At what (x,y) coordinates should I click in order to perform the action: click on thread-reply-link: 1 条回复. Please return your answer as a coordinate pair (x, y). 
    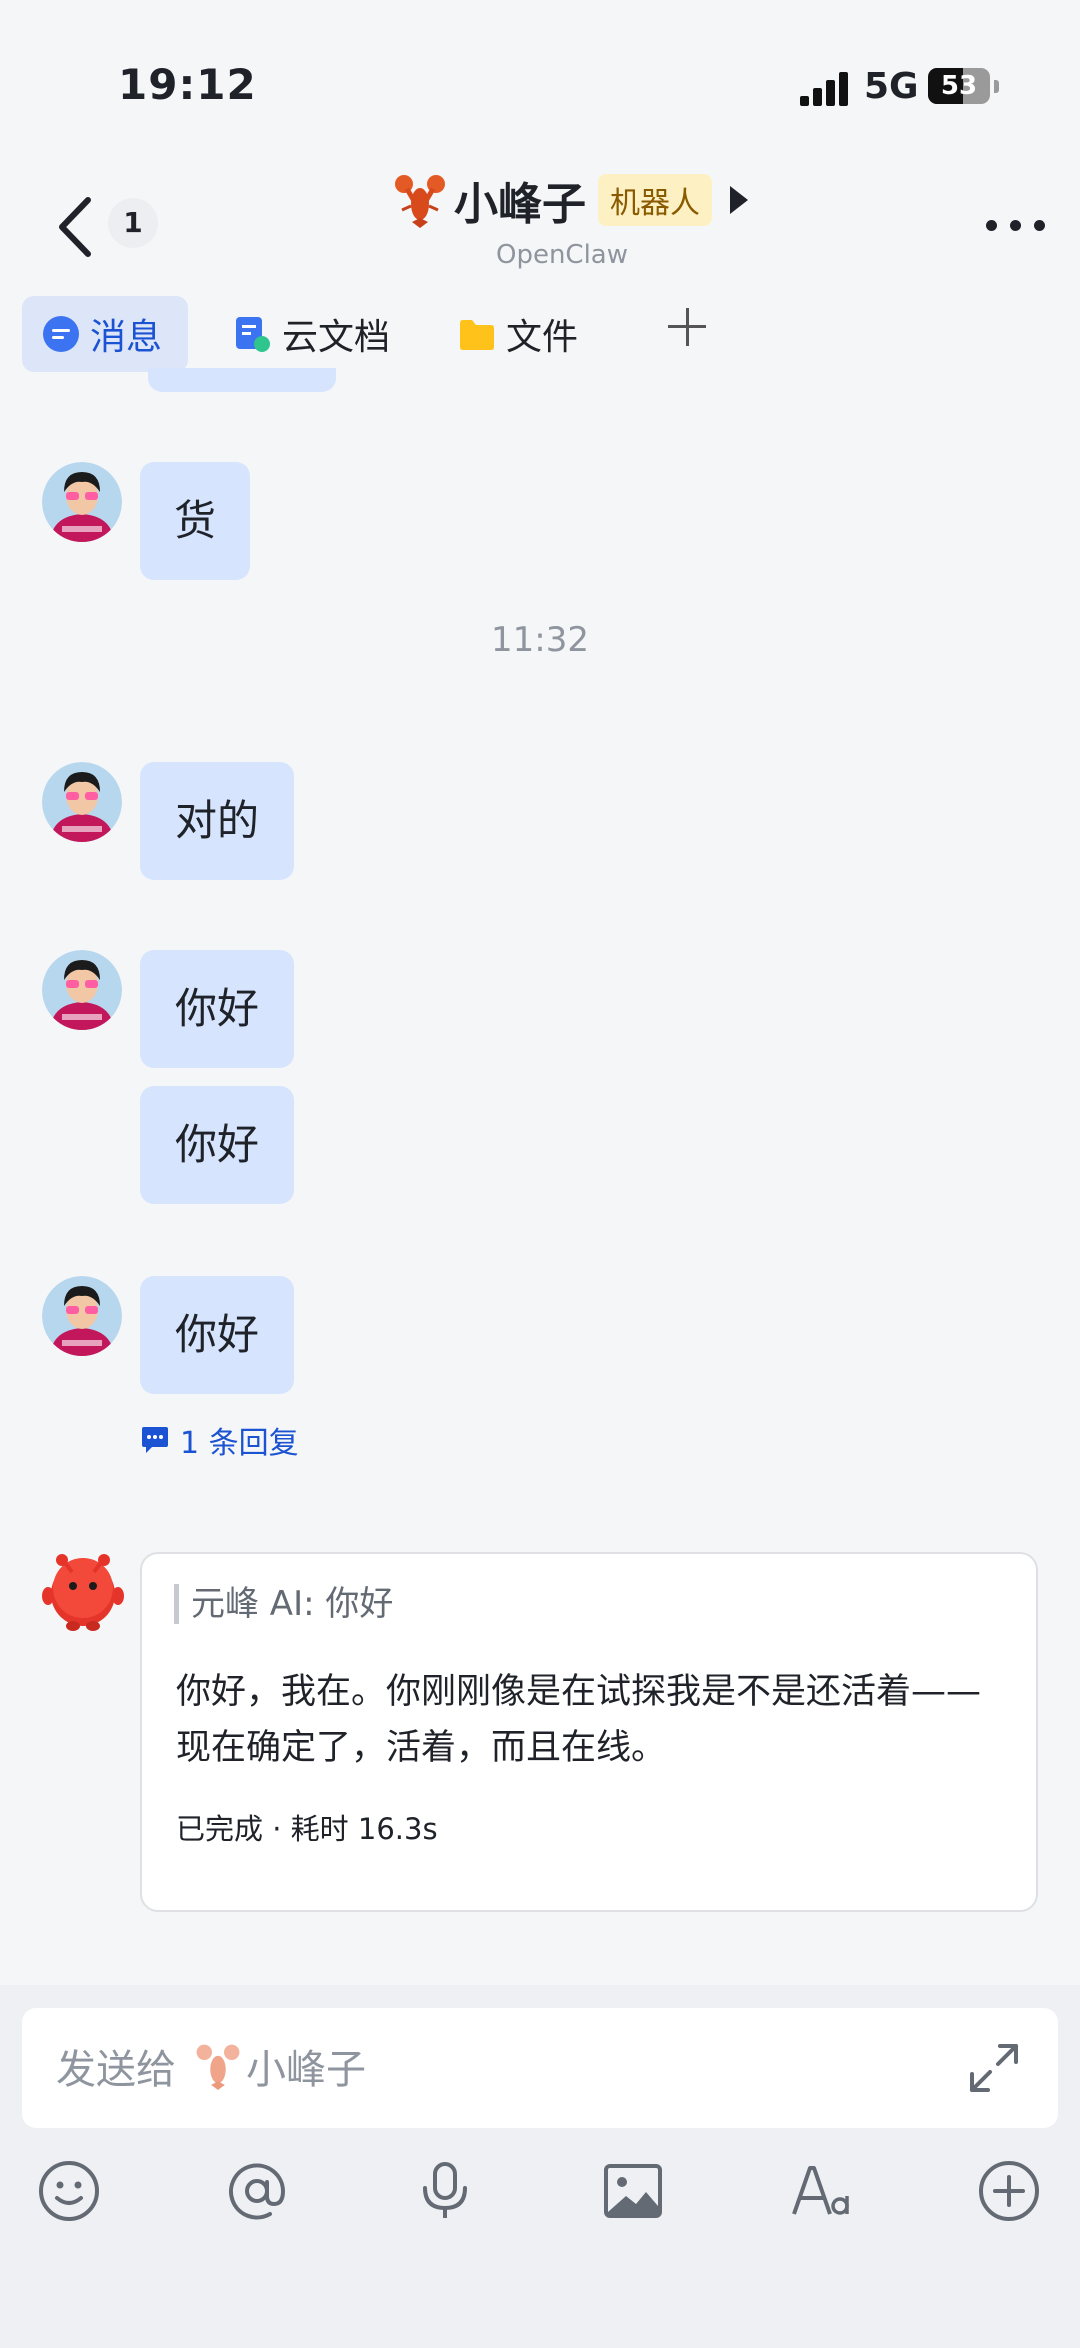
    Looking at the image, I should click on (219, 1440).